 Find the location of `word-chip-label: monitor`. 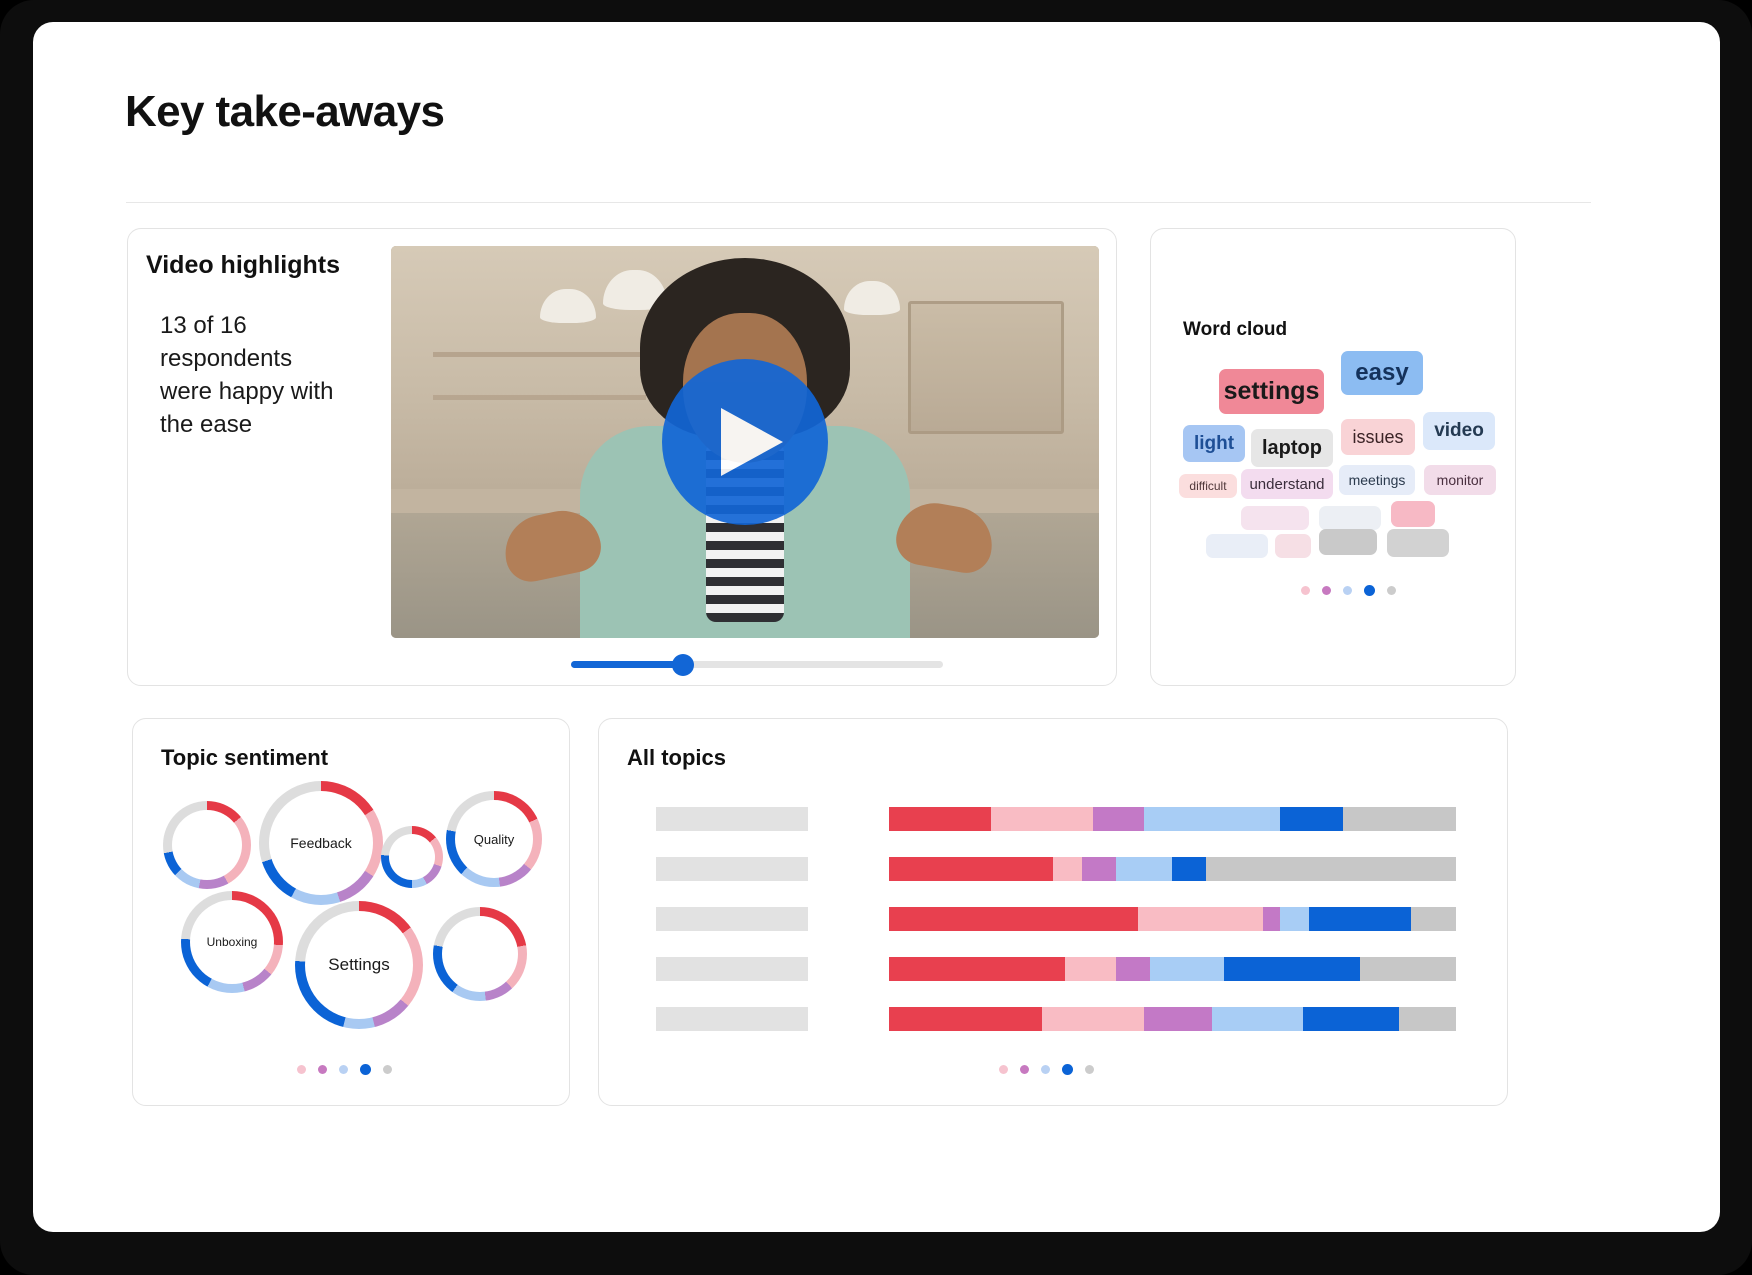

word-chip-label: monitor is located at coordinates (1460, 480).